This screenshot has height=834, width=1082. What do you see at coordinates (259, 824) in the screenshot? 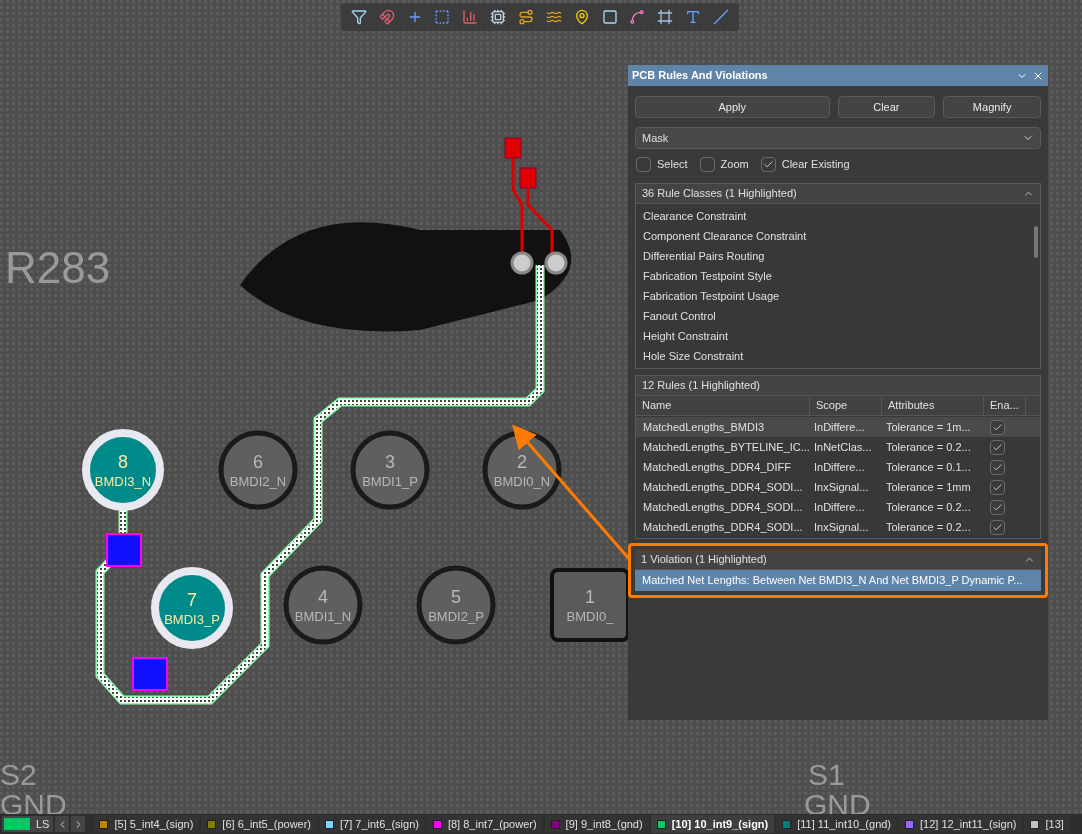
I see `layer-tab: [6] 6_int5_(power)` at bounding box center [259, 824].